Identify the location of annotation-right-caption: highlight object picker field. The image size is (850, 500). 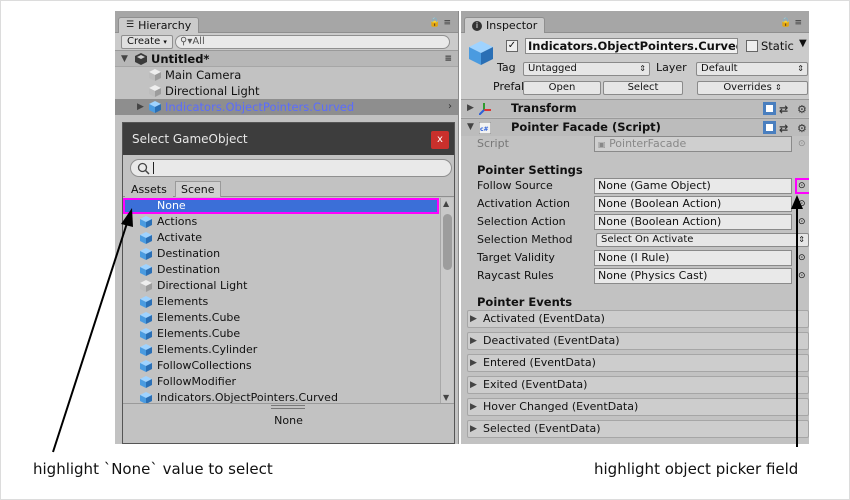
(696, 469).